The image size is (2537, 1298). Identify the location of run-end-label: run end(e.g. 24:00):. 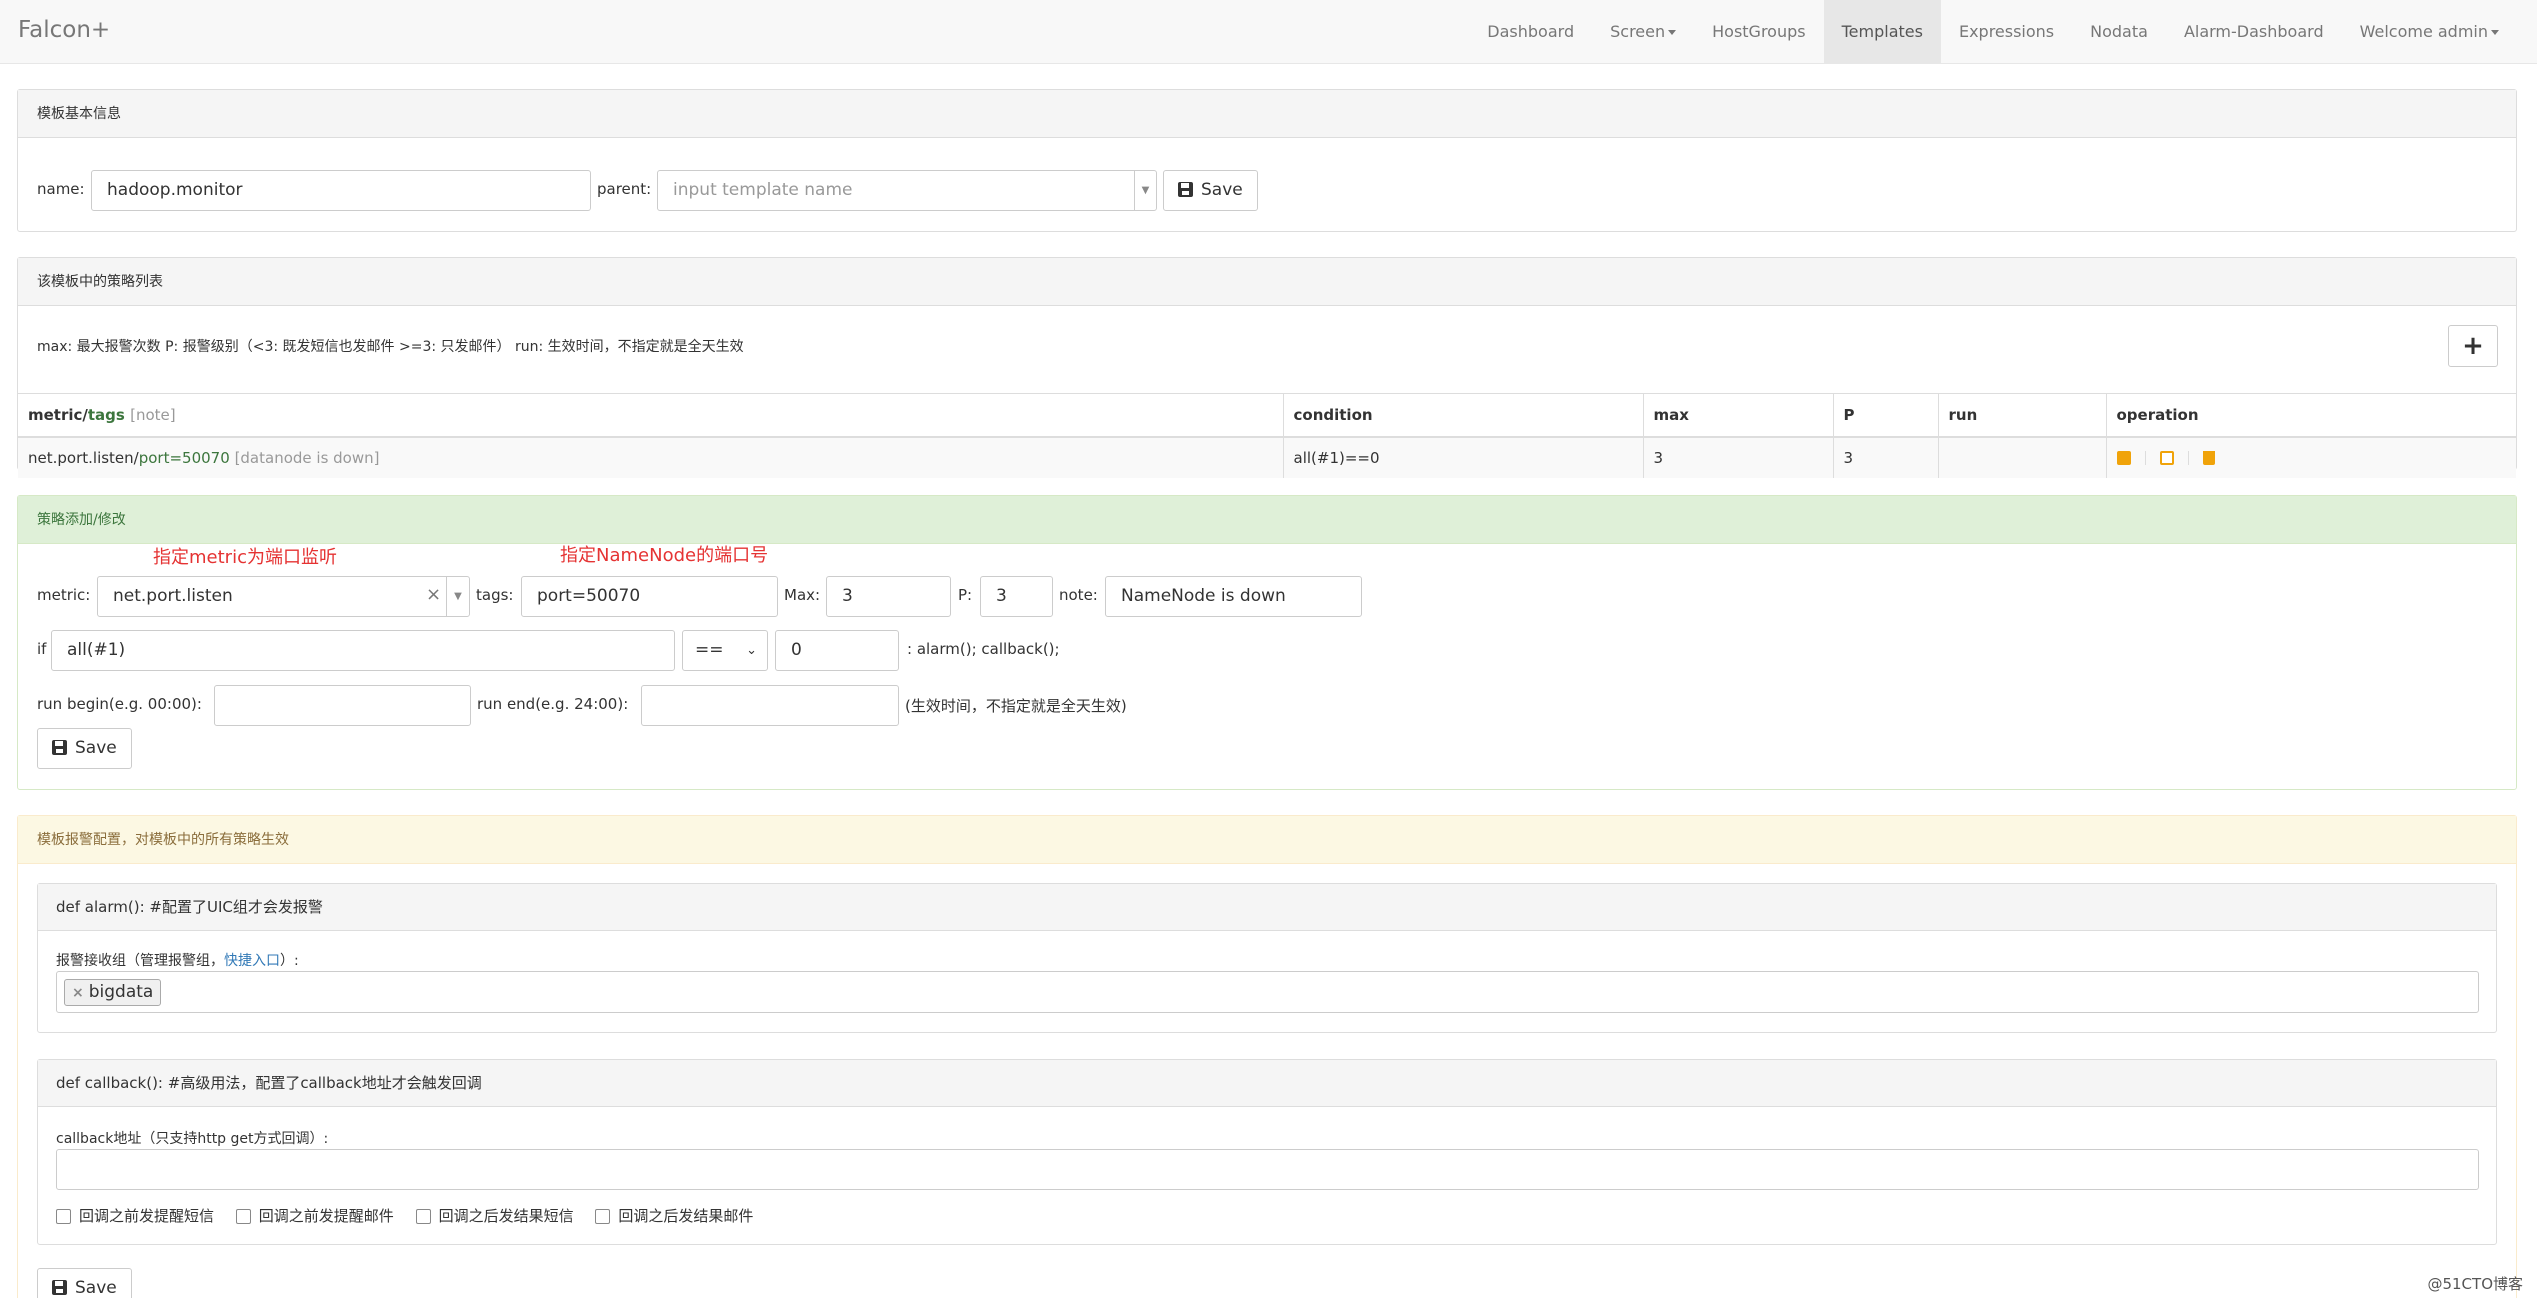
(553, 704).